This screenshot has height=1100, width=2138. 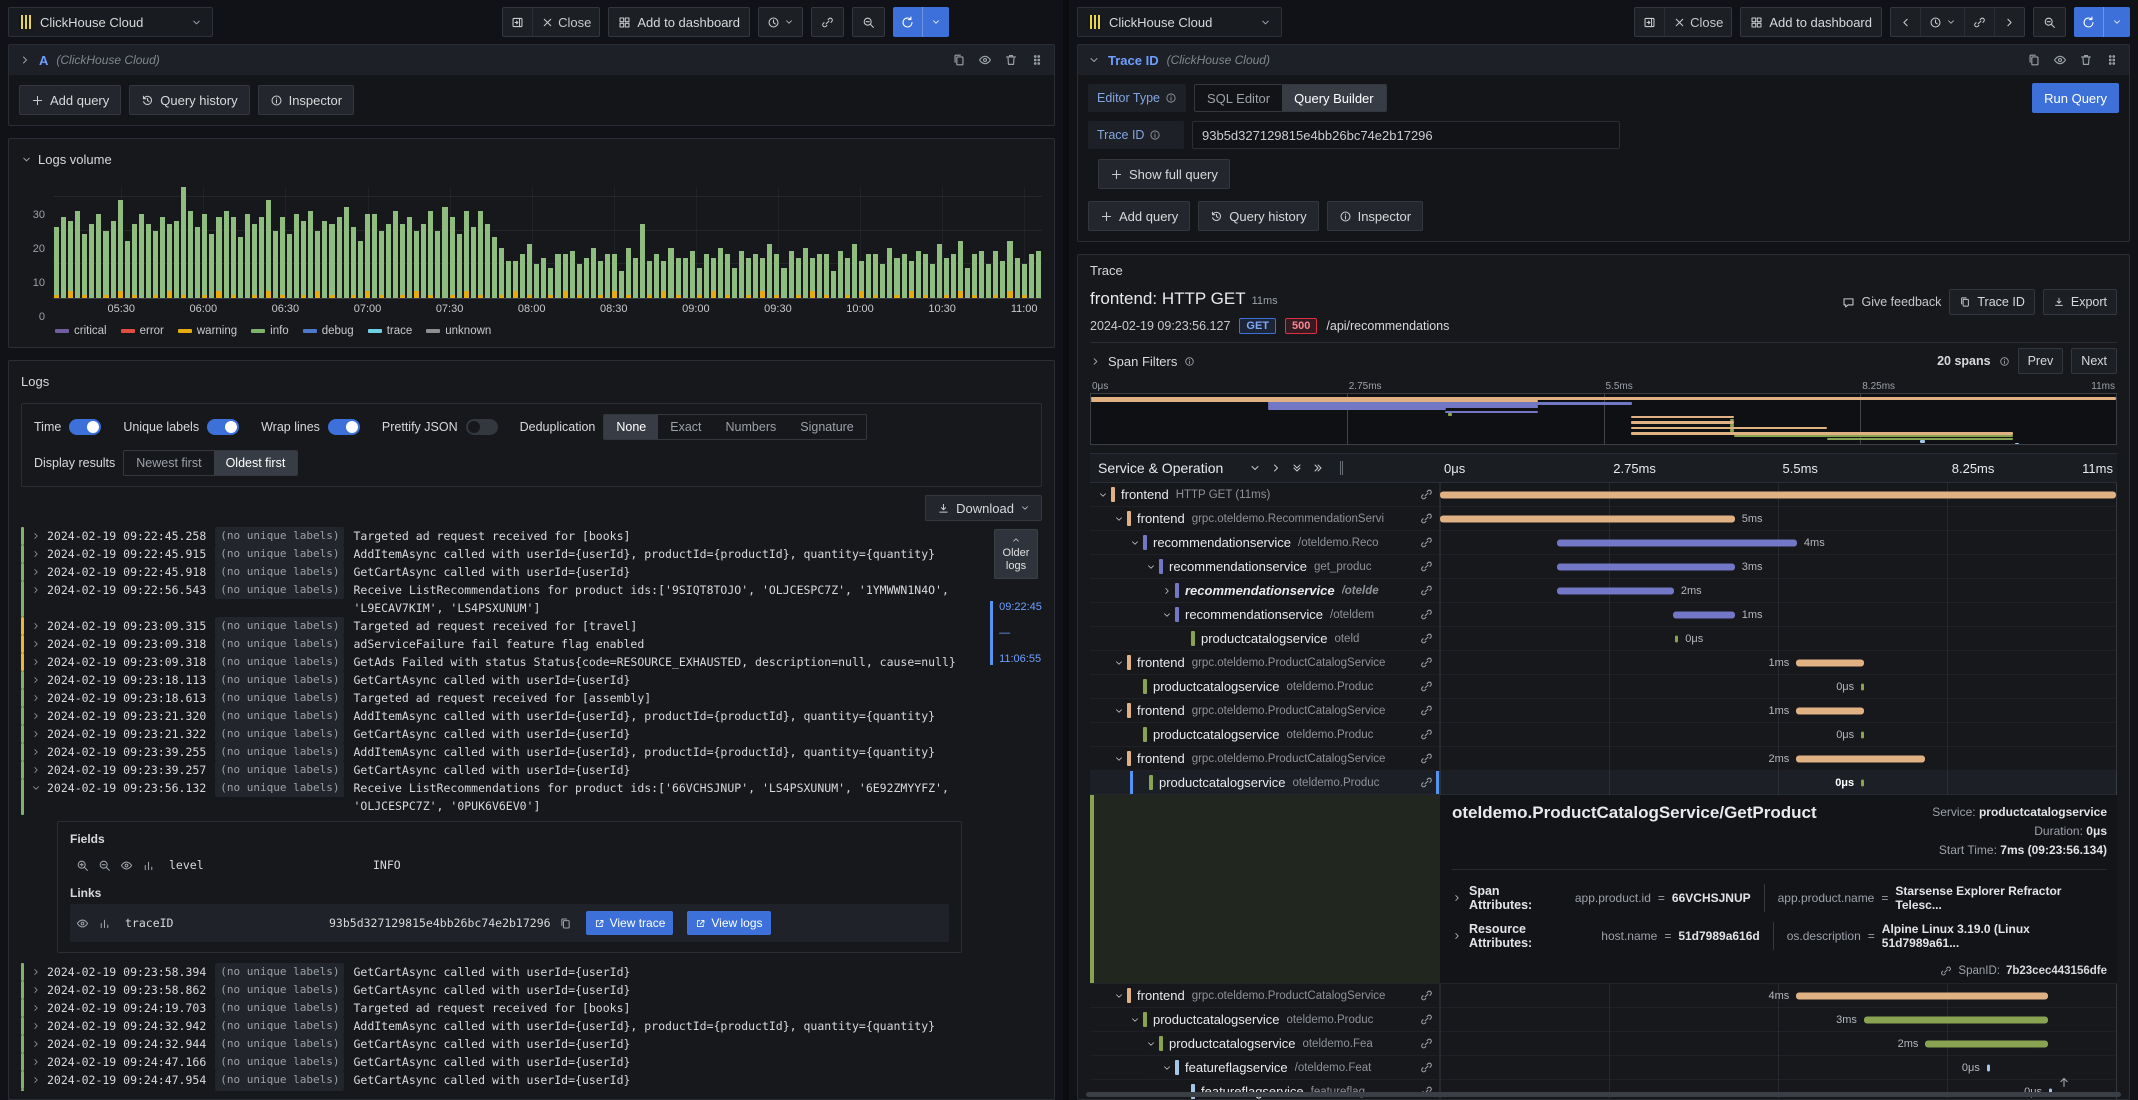 What do you see at coordinates (2040, 361) in the screenshot?
I see `prev-span-button: Prev` at bounding box center [2040, 361].